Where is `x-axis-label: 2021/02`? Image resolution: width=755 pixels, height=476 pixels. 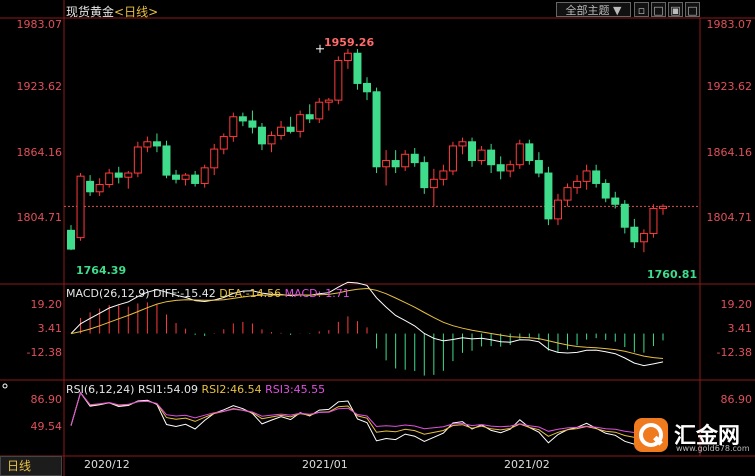
x-axis-label: 2021/02 is located at coordinates (527, 464).